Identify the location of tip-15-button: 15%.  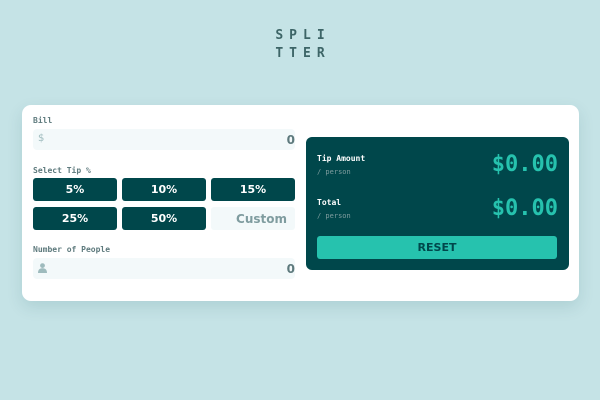
(253, 189).